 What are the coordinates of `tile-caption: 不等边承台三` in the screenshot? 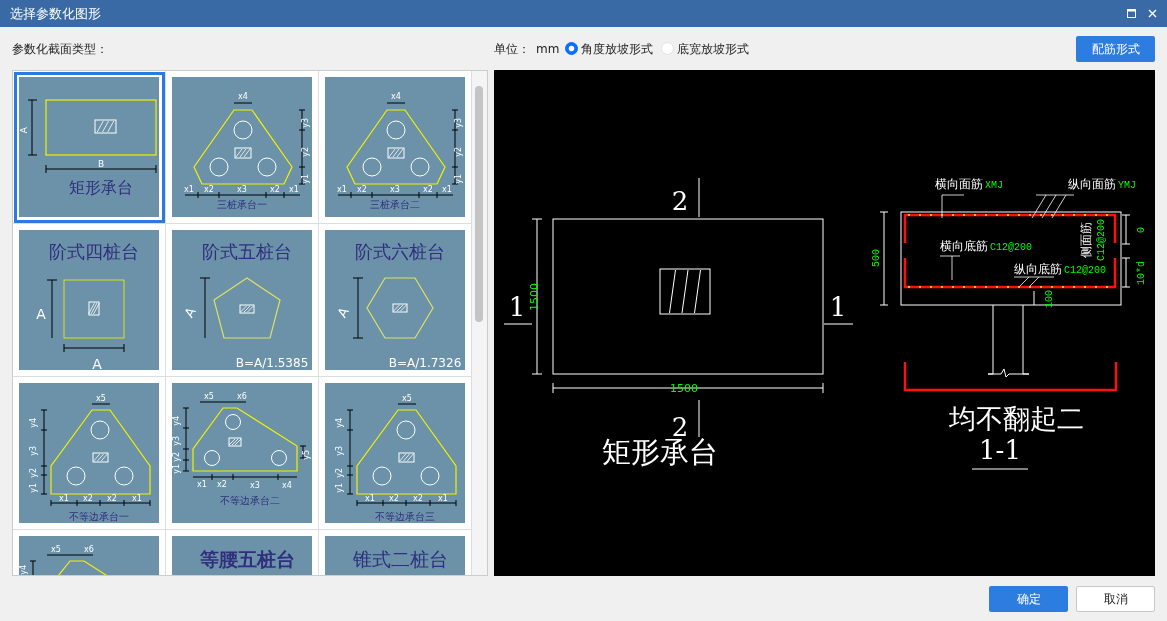 It's located at (405, 516).